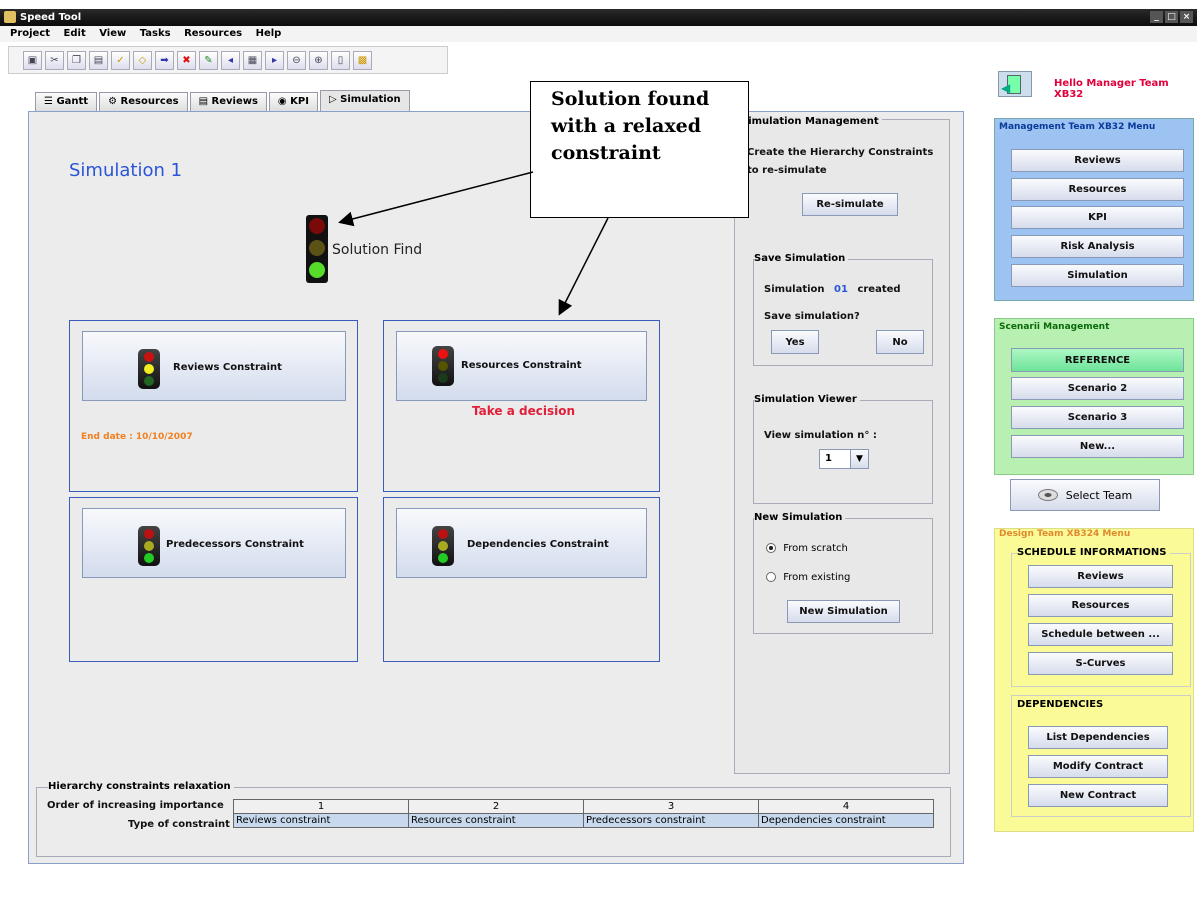  I want to click on predecessors-constraint-box: Predecessors Constraint, so click(213, 579).